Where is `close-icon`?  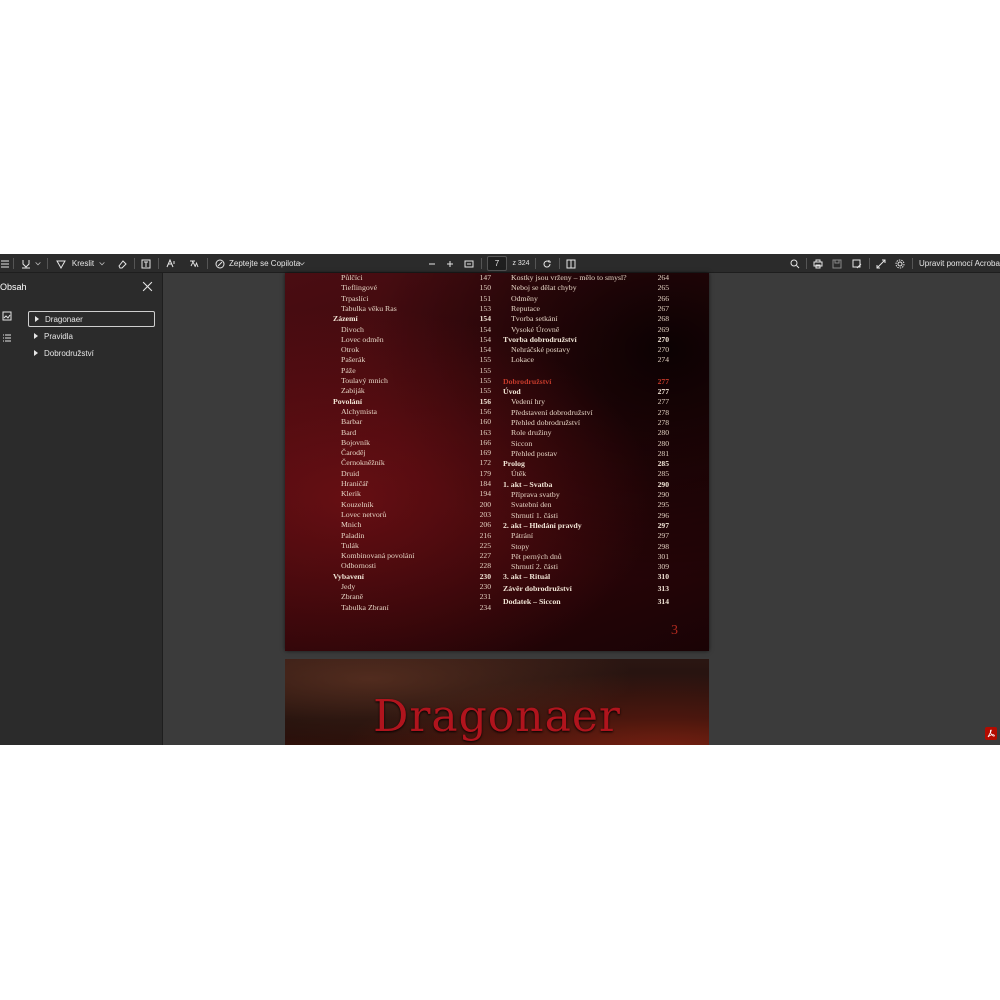
close-icon is located at coordinates (147, 286).